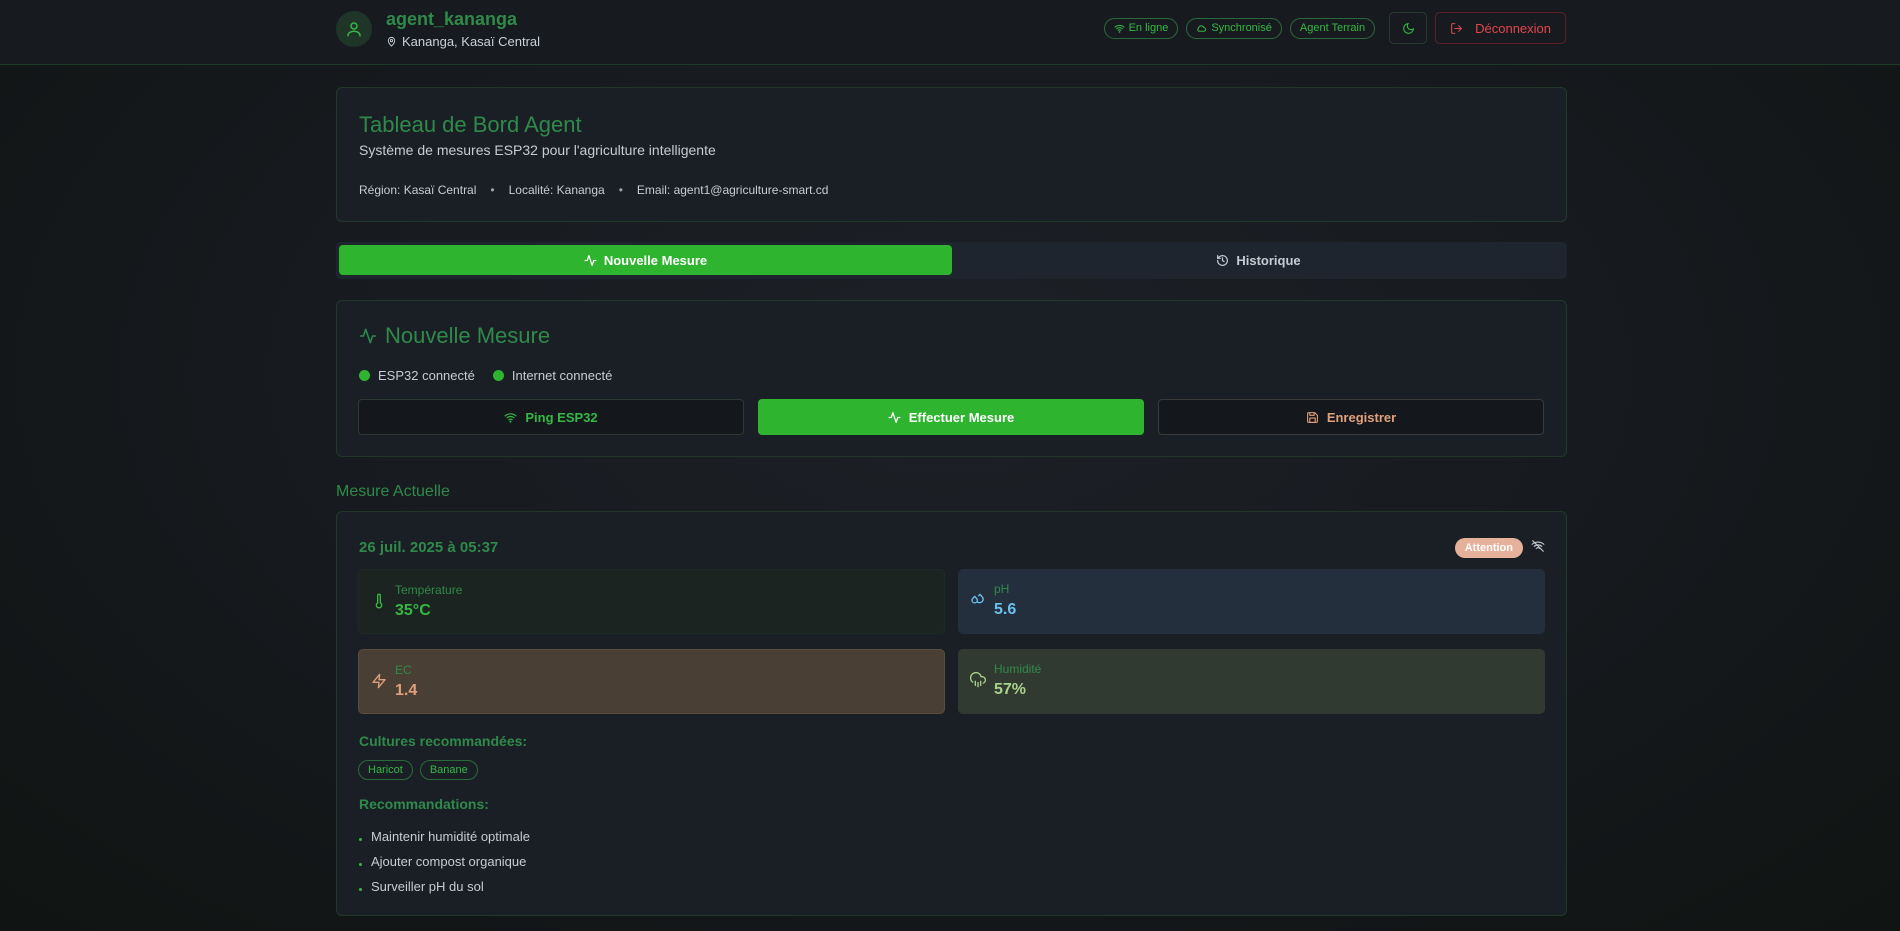 The image size is (1900, 931). I want to click on moon-icon, so click(1408, 28).